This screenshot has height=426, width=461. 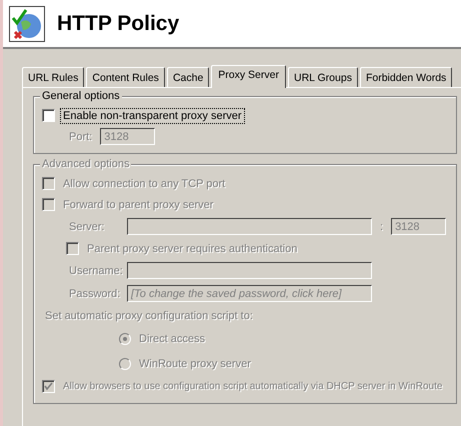 What do you see at coordinates (95, 294) in the screenshot?
I see `field-label: Password:` at bounding box center [95, 294].